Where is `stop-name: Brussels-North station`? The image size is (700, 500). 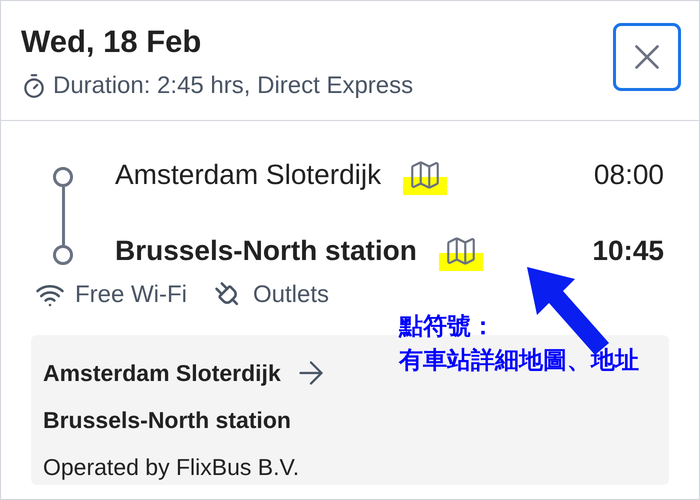
stop-name: Brussels-North station is located at coordinates (266, 251).